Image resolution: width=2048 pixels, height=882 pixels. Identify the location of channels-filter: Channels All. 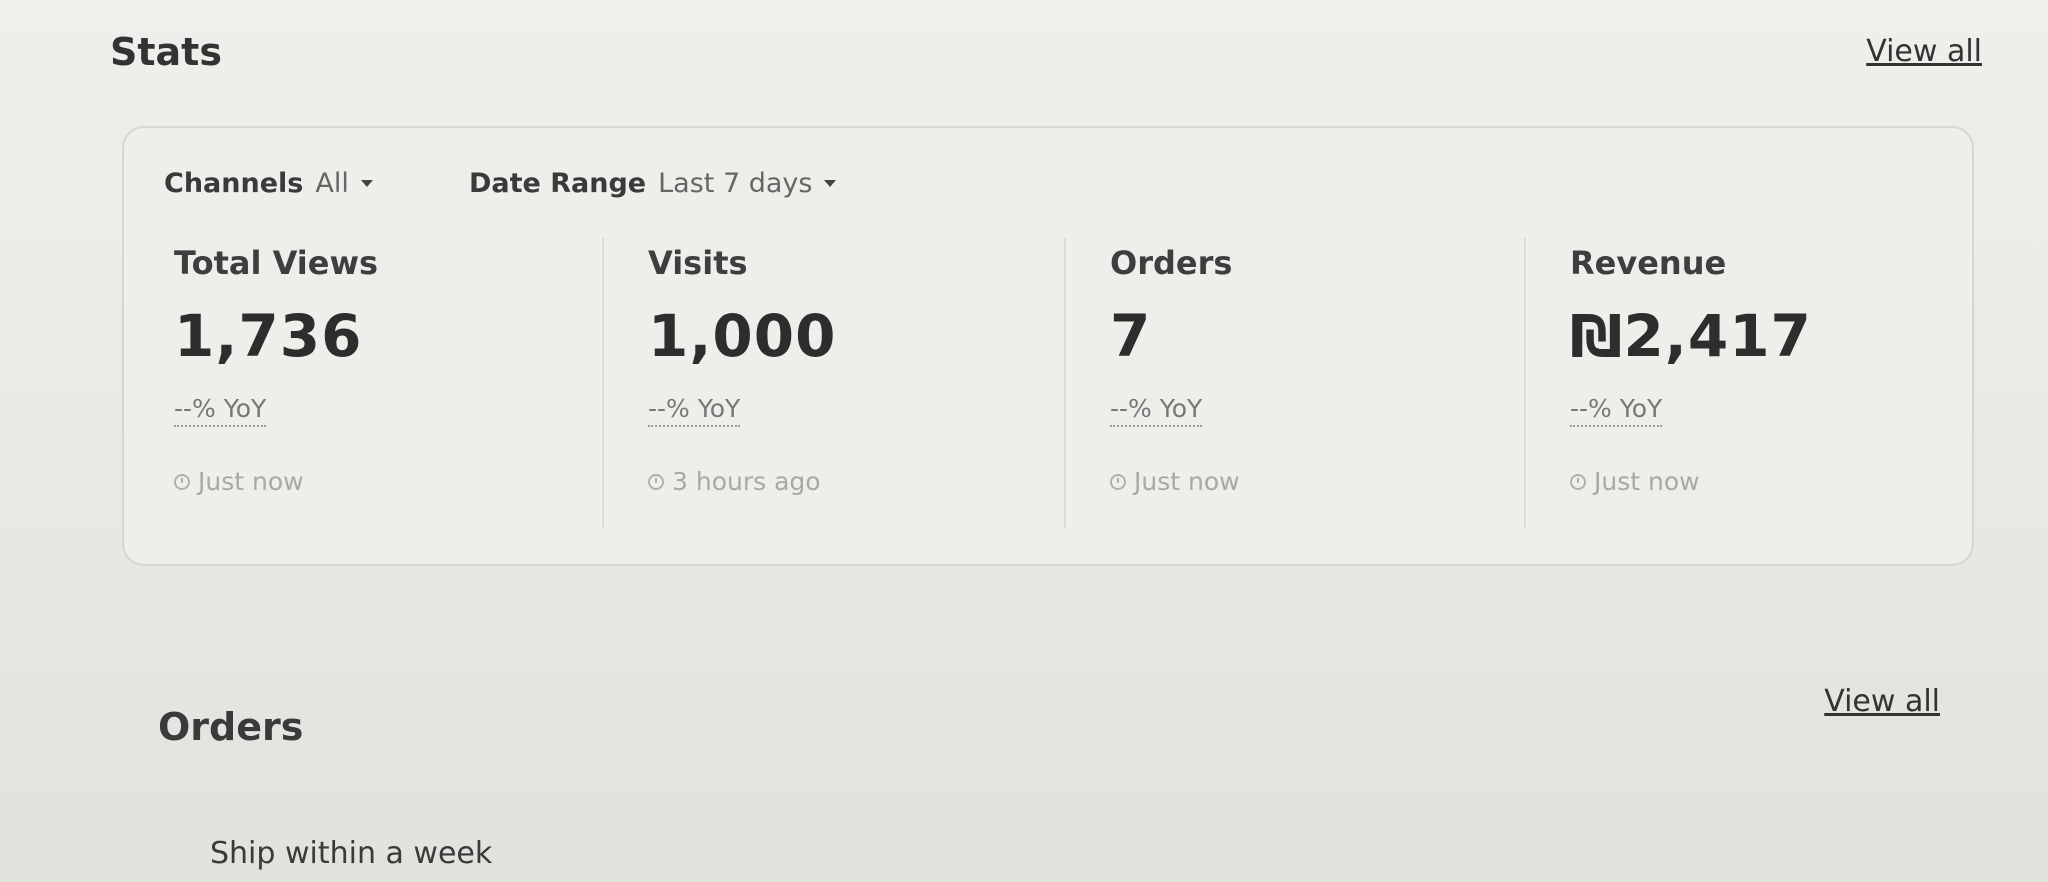
(268, 183).